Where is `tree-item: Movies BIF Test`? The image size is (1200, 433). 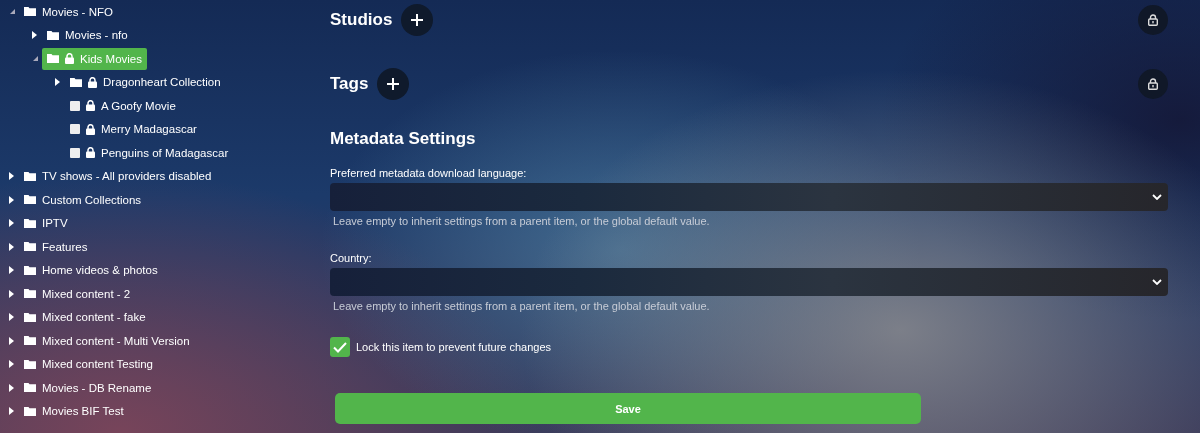
tree-item: Movies BIF Test is located at coordinates (74, 411).